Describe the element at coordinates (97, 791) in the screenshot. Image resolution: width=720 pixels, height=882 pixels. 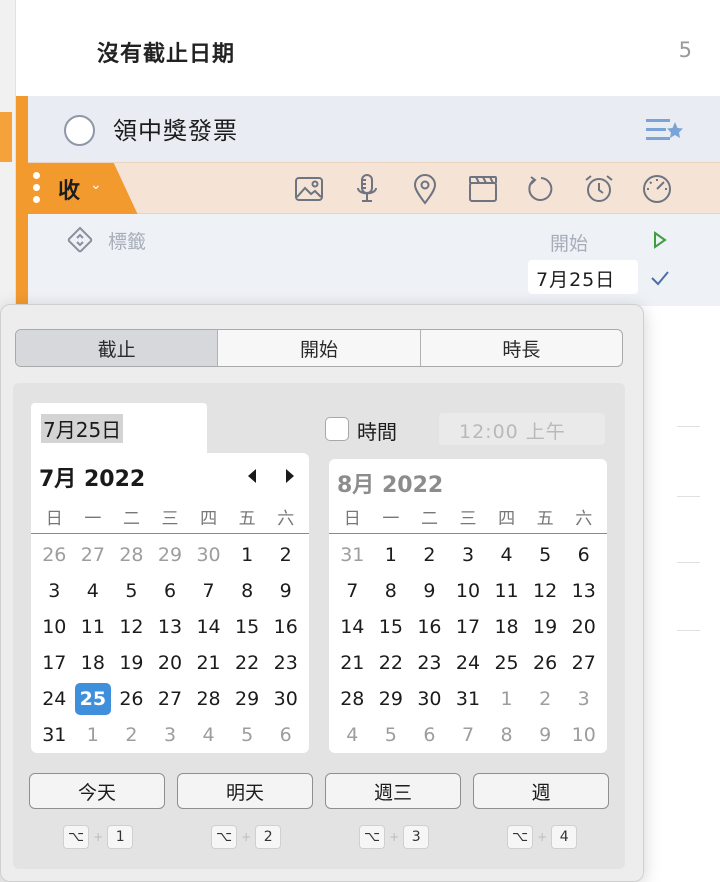
I see `today-button: 今天` at that location.